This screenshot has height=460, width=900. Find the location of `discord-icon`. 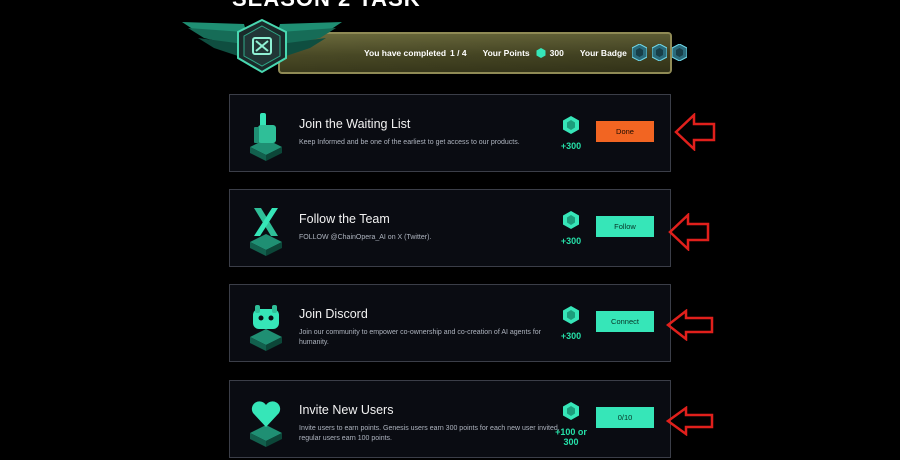

discord-icon is located at coordinates (266, 328).